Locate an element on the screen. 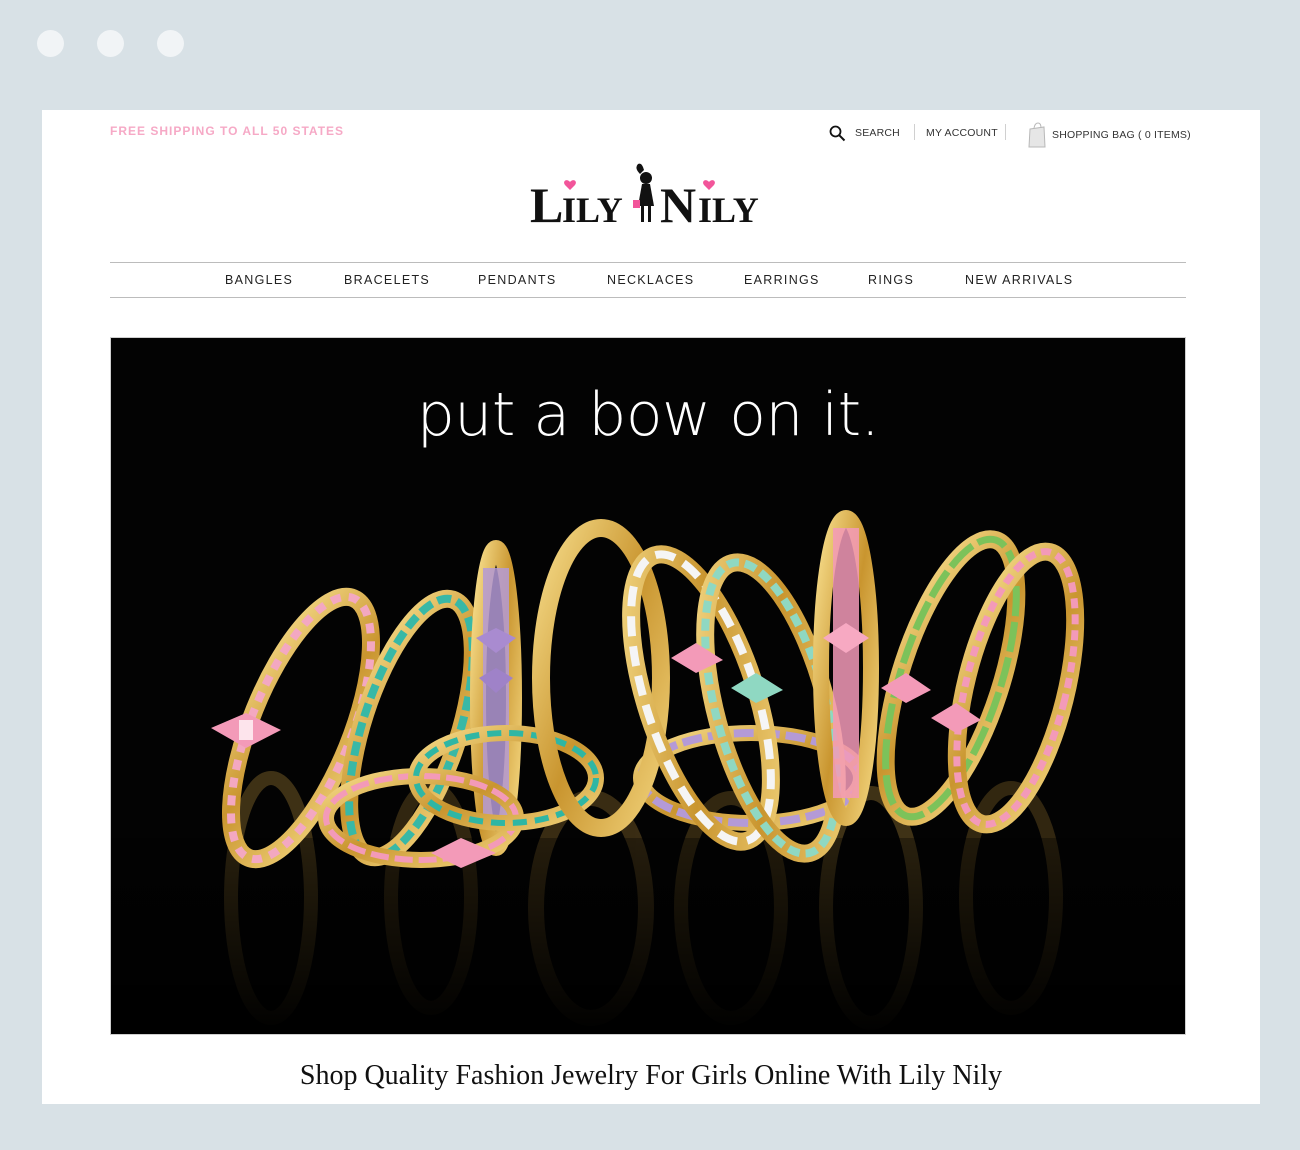 The width and height of the screenshot is (1300, 1150). account-label: MY ACCOUNT is located at coordinates (962, 133).